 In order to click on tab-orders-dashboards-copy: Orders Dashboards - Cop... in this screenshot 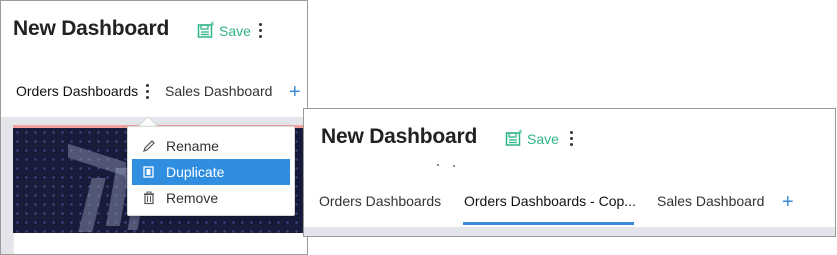, I will do `click(550, 201)`.